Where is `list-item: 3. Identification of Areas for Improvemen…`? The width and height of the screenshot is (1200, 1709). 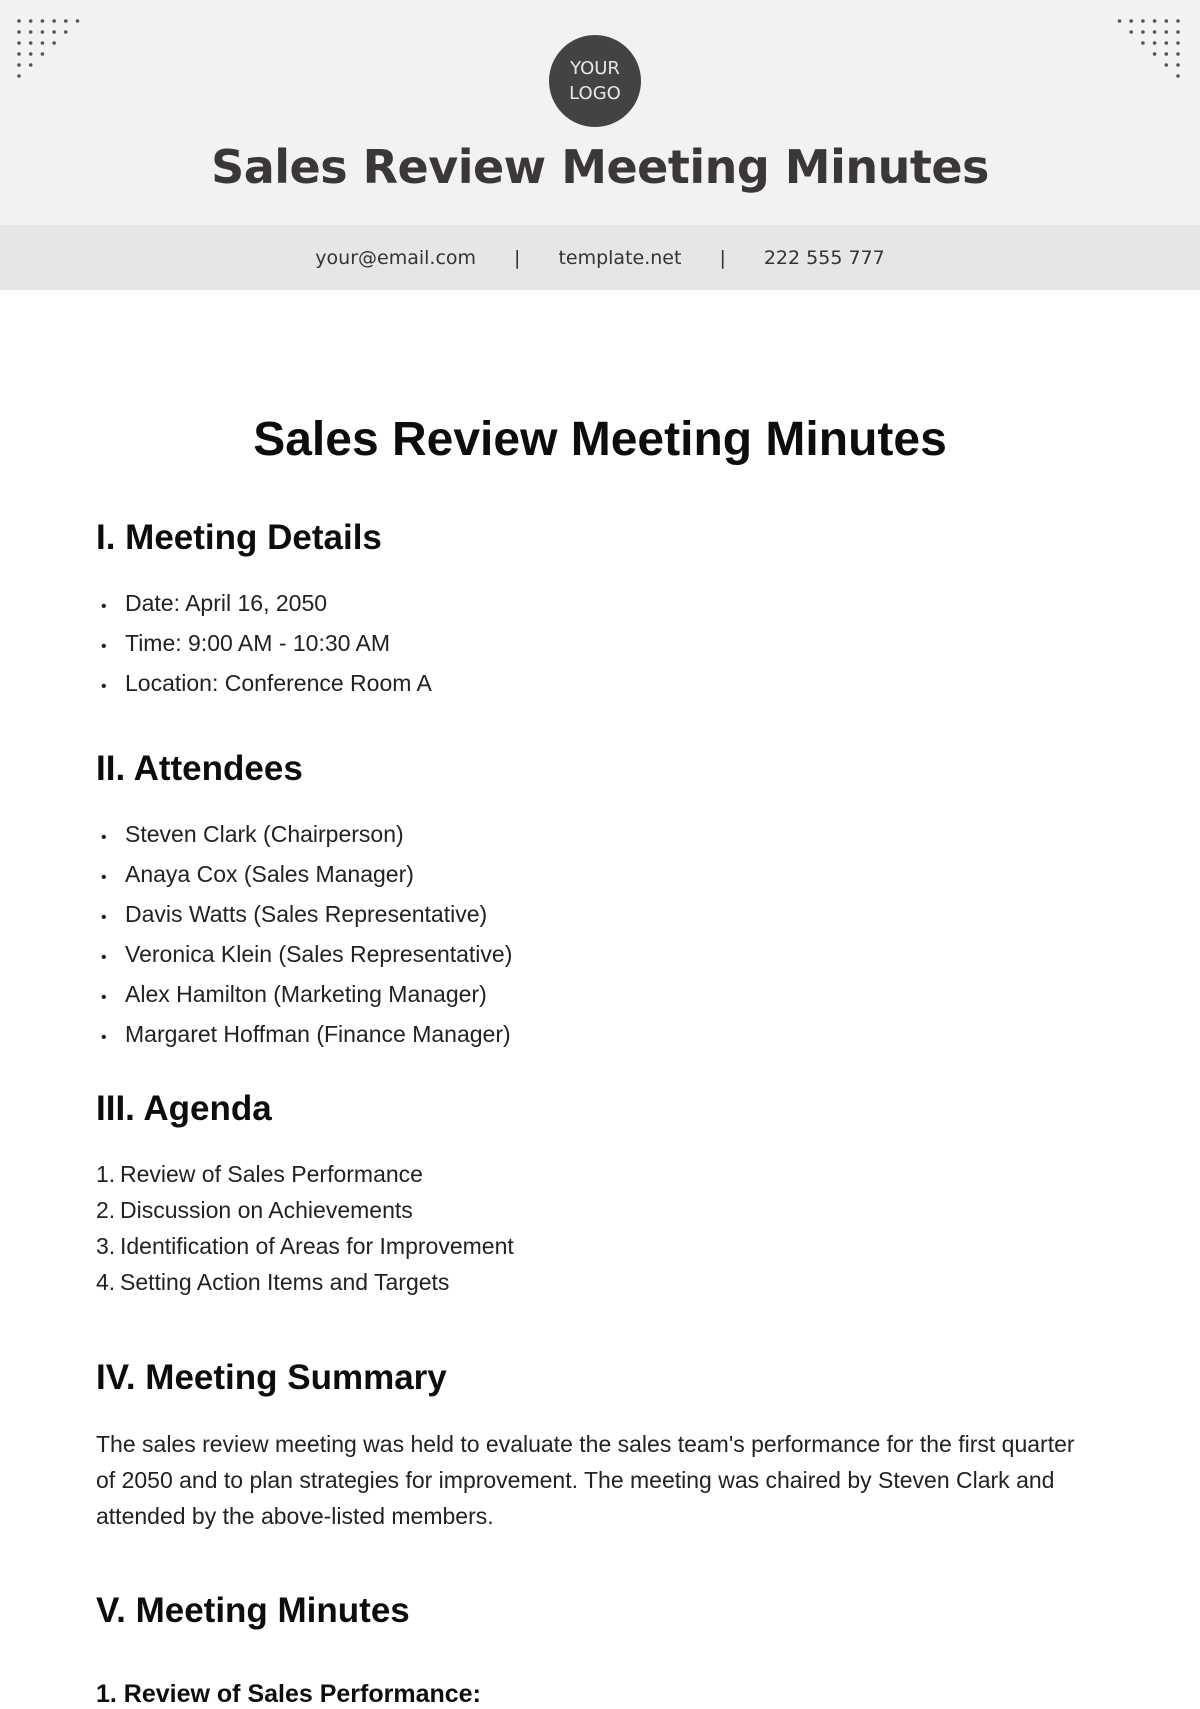
list-item: 3. Identification of Areas for Improvemen… is located at coordinates (305, 1246).